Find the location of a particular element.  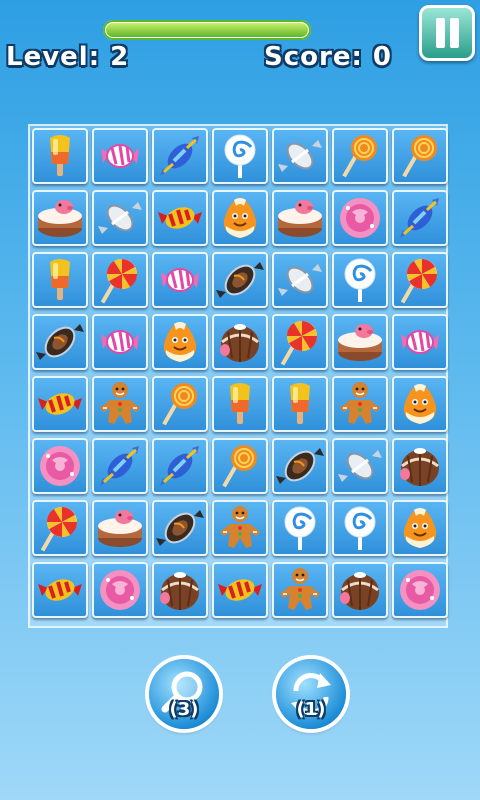

time-progress-bar is located at coordinates (207, 30).